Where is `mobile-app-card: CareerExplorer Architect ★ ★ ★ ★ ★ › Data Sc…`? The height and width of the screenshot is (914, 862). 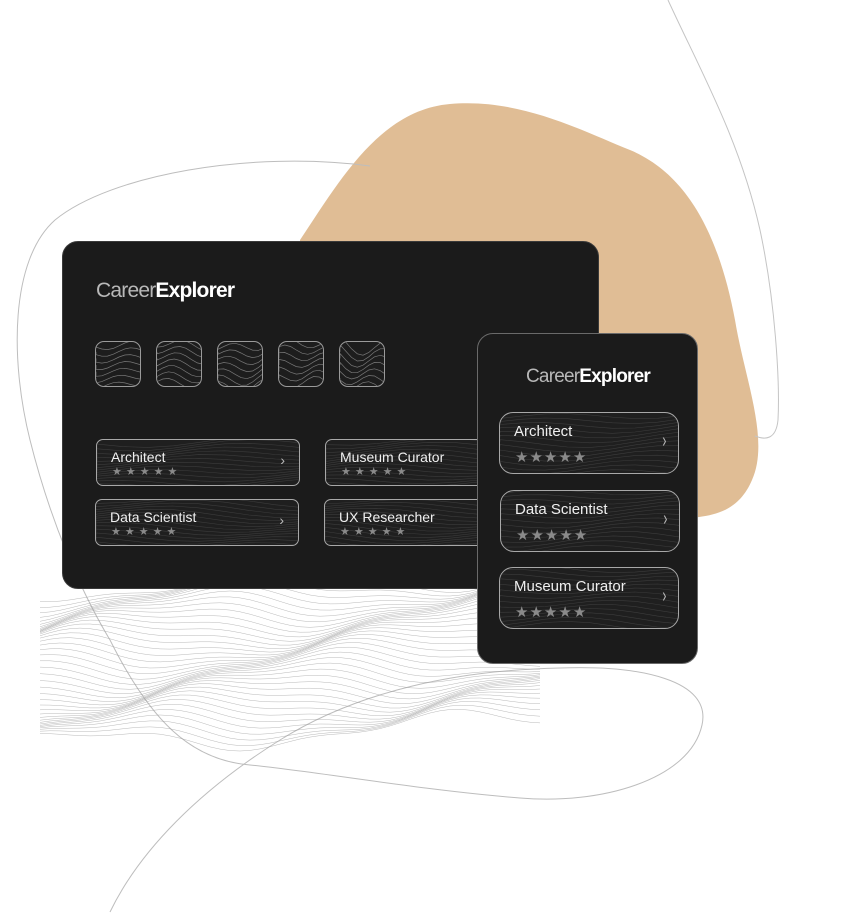 mobile-app-card: CareerExplorer Architect ★ ★ ★ ★ ★ › Data Sc… is located at coordinates (587, 498).